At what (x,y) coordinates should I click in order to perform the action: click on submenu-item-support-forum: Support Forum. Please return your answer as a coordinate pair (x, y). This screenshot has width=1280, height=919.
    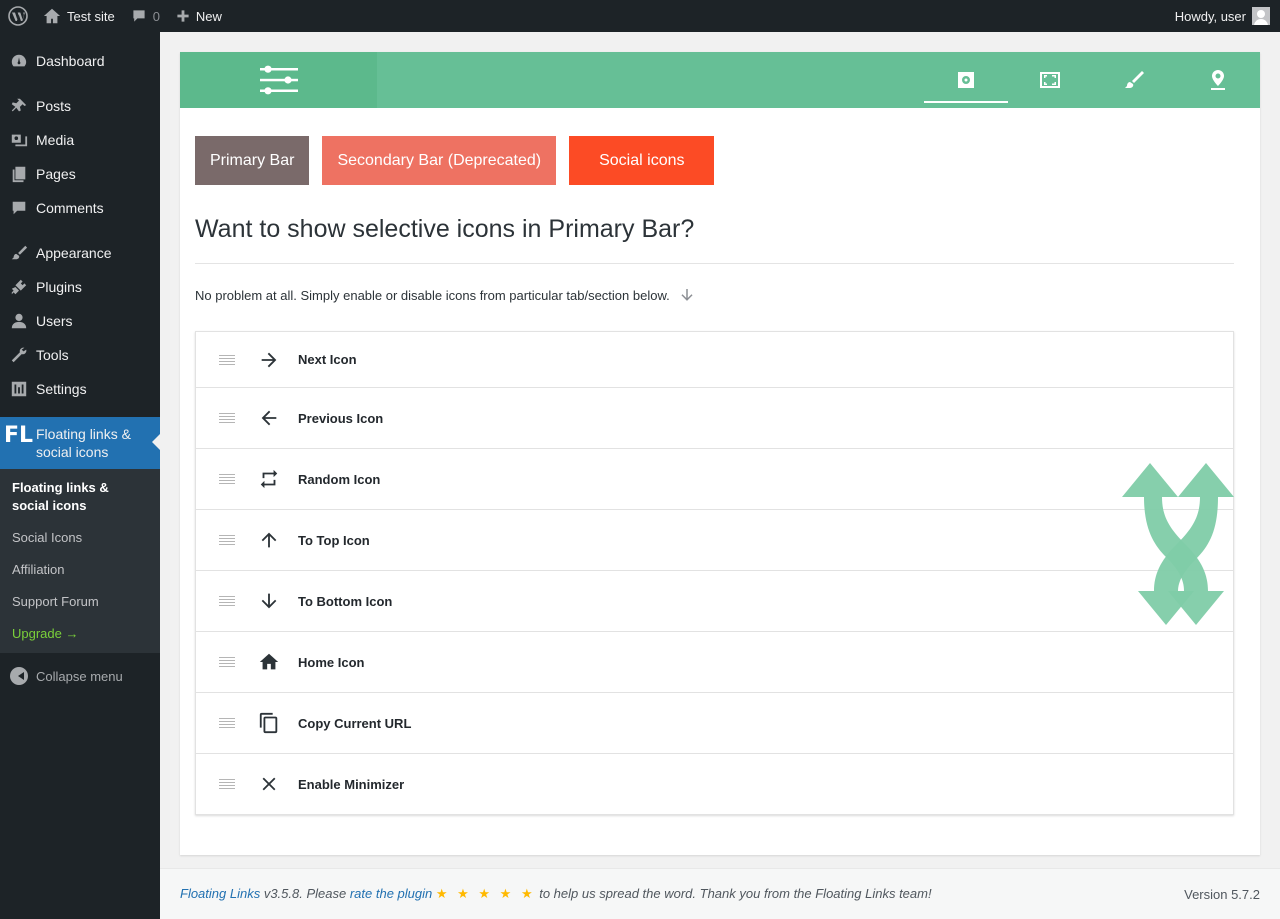
    Looking at the image, I should click on (80, 602).